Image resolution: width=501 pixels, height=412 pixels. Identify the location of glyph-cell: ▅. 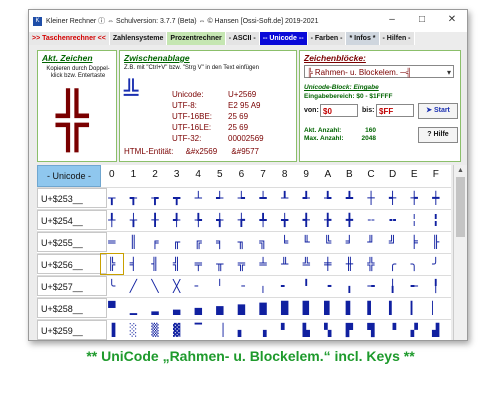
(220, 308).